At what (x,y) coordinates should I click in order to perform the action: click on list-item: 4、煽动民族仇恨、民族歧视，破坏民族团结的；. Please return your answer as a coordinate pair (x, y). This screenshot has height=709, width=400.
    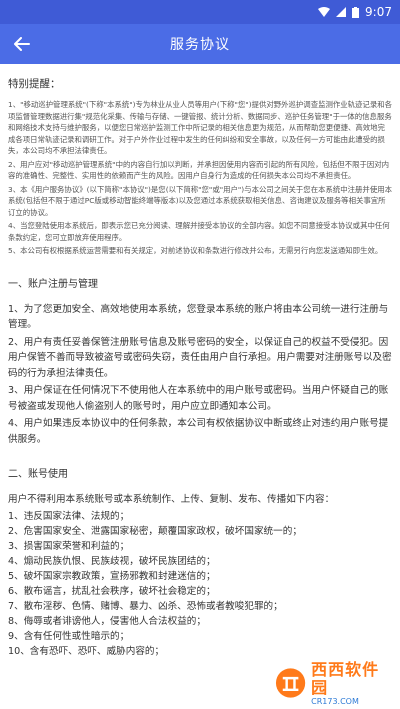
    Looking at the image, I should click on (112, 561).